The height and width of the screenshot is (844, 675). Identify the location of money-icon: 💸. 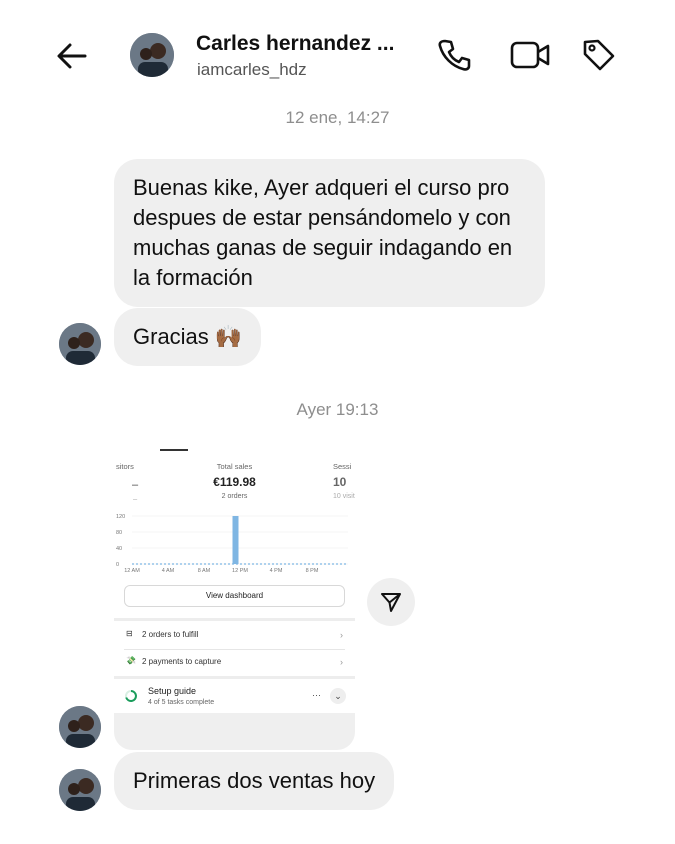
(131, 660).